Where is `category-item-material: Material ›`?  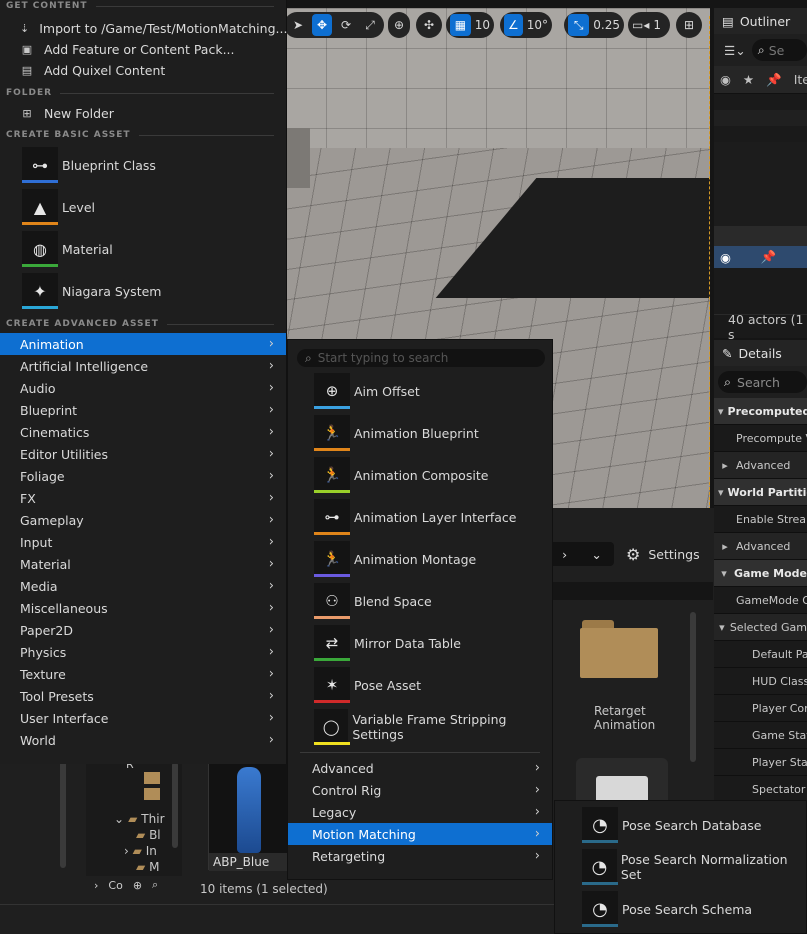
category-item-material: Material › is located at coordinates (143, 564).